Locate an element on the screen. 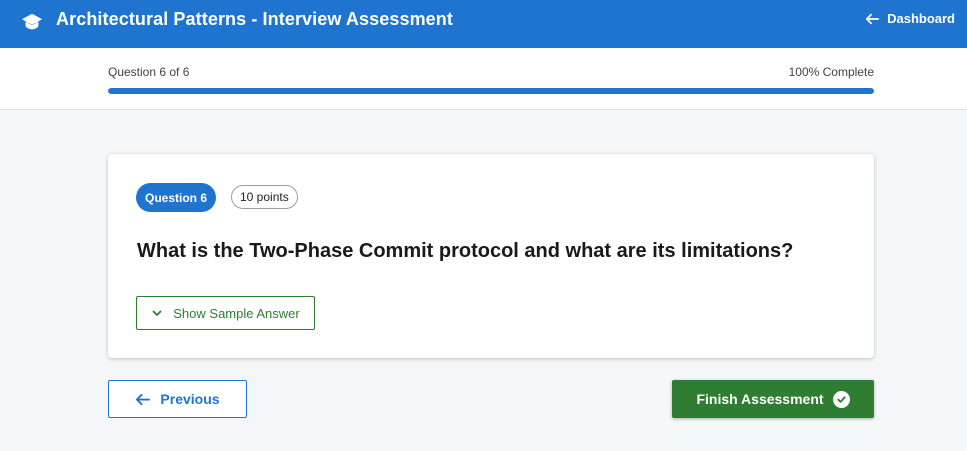  previous-button-label: Previous is located at coordinates (190, 399).